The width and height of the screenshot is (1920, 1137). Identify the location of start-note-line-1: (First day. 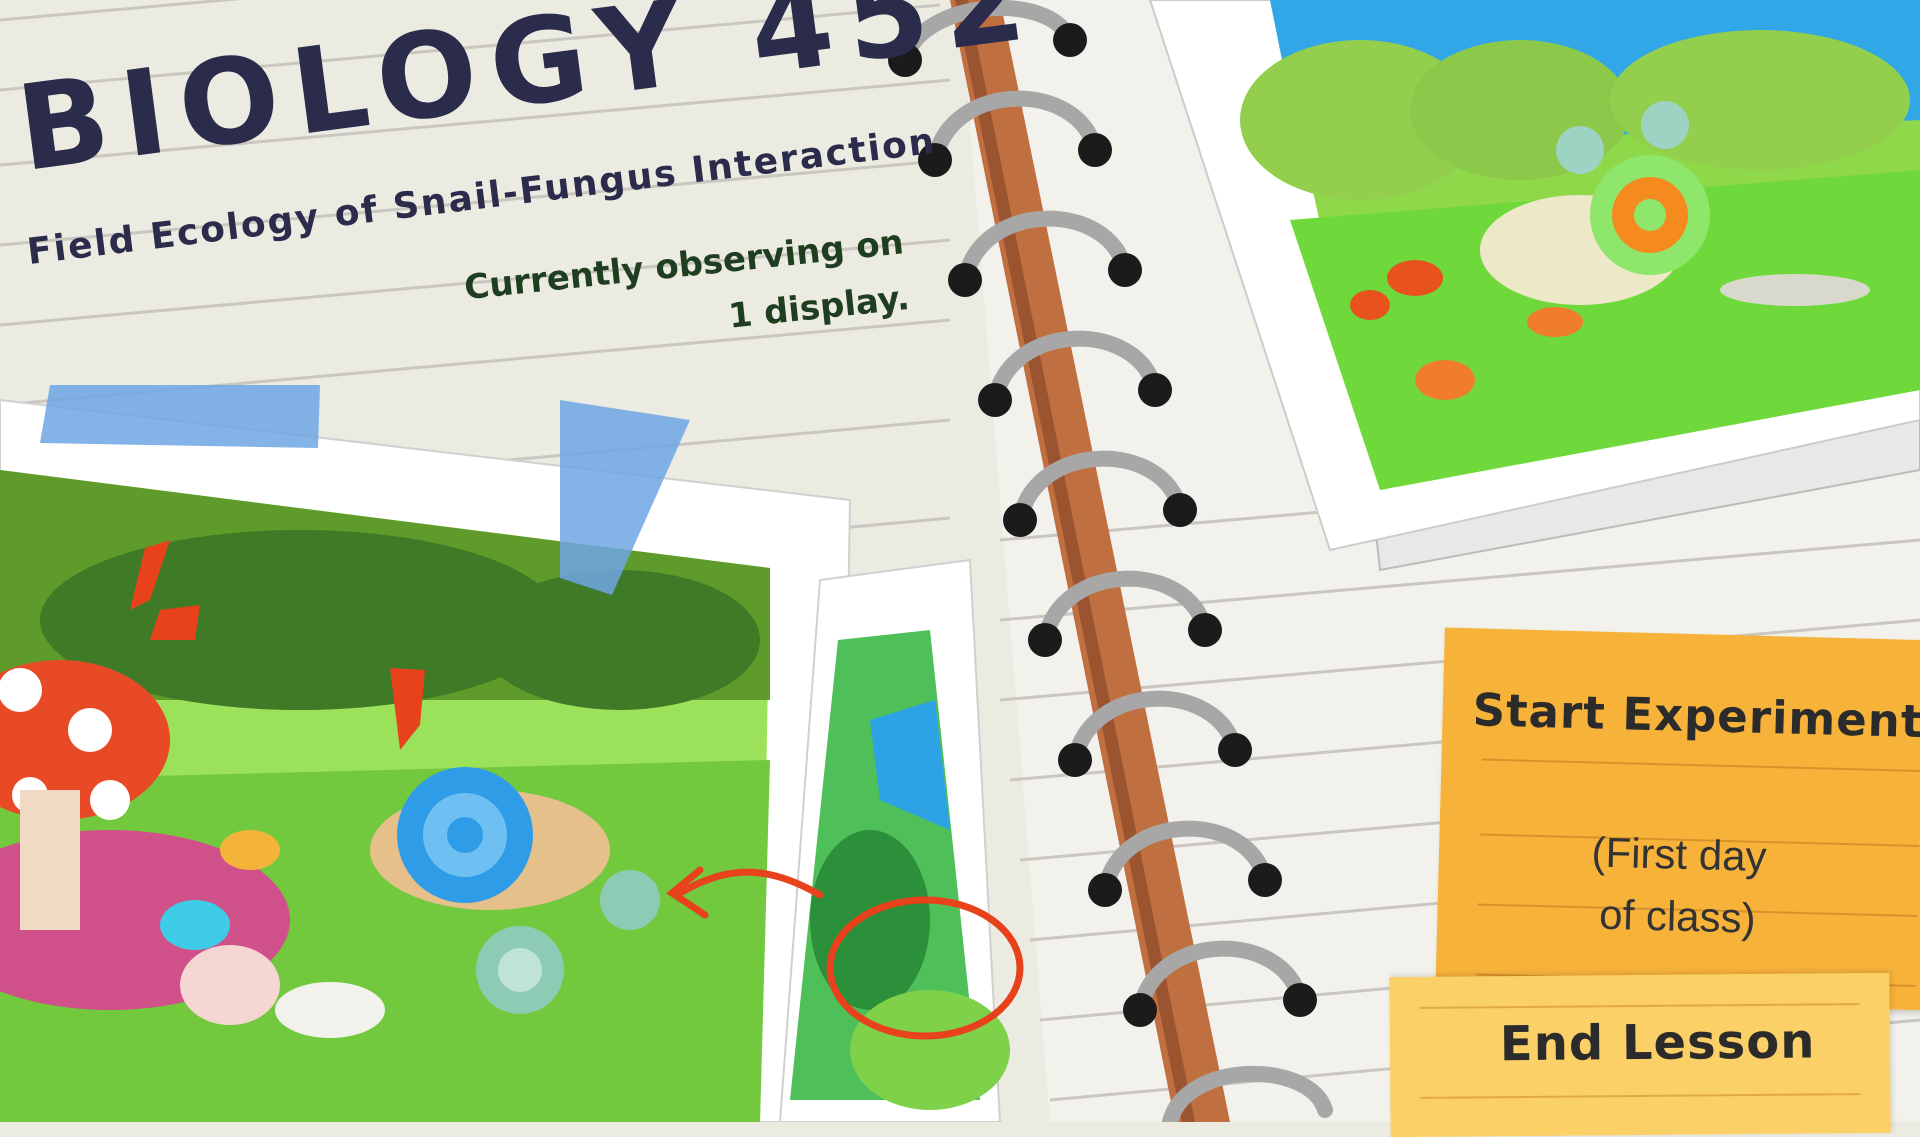
(1679, 854).